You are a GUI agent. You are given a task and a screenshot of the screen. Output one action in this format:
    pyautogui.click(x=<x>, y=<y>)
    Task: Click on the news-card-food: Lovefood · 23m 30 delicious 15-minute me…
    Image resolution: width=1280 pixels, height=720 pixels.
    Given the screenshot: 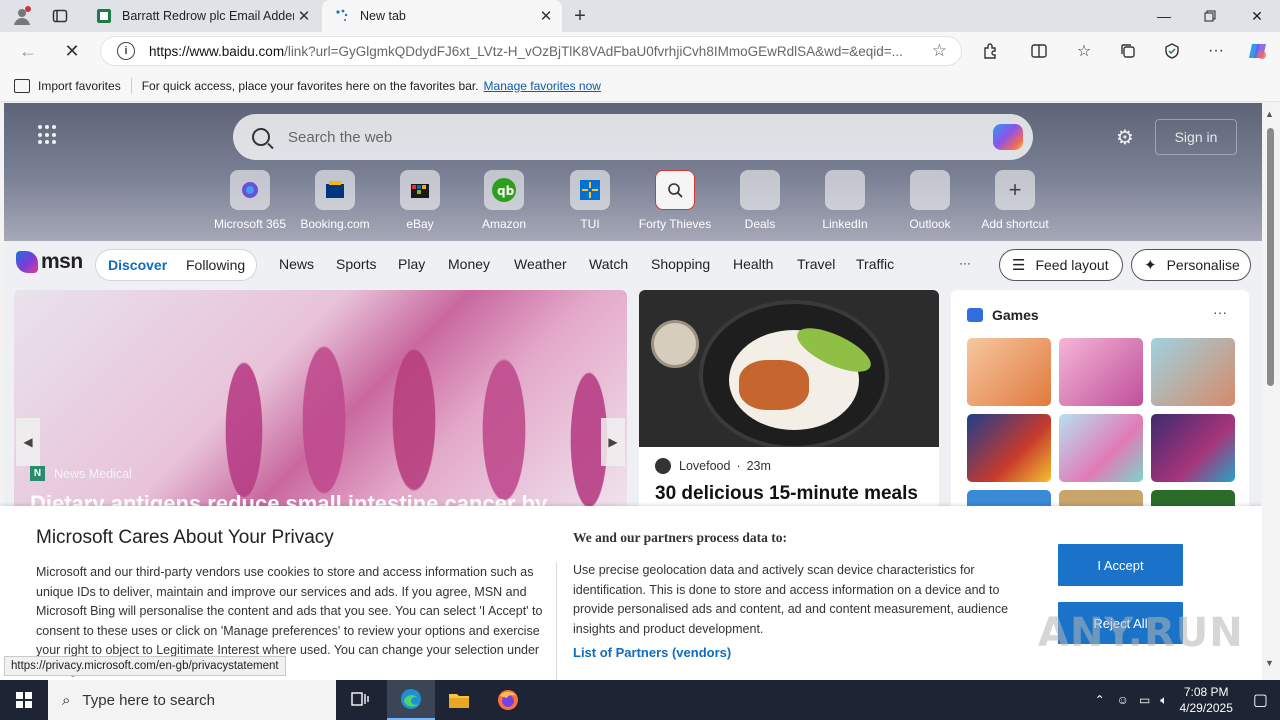 What is the action you would take?
    pyautogui.click(x=789, y=400)
    